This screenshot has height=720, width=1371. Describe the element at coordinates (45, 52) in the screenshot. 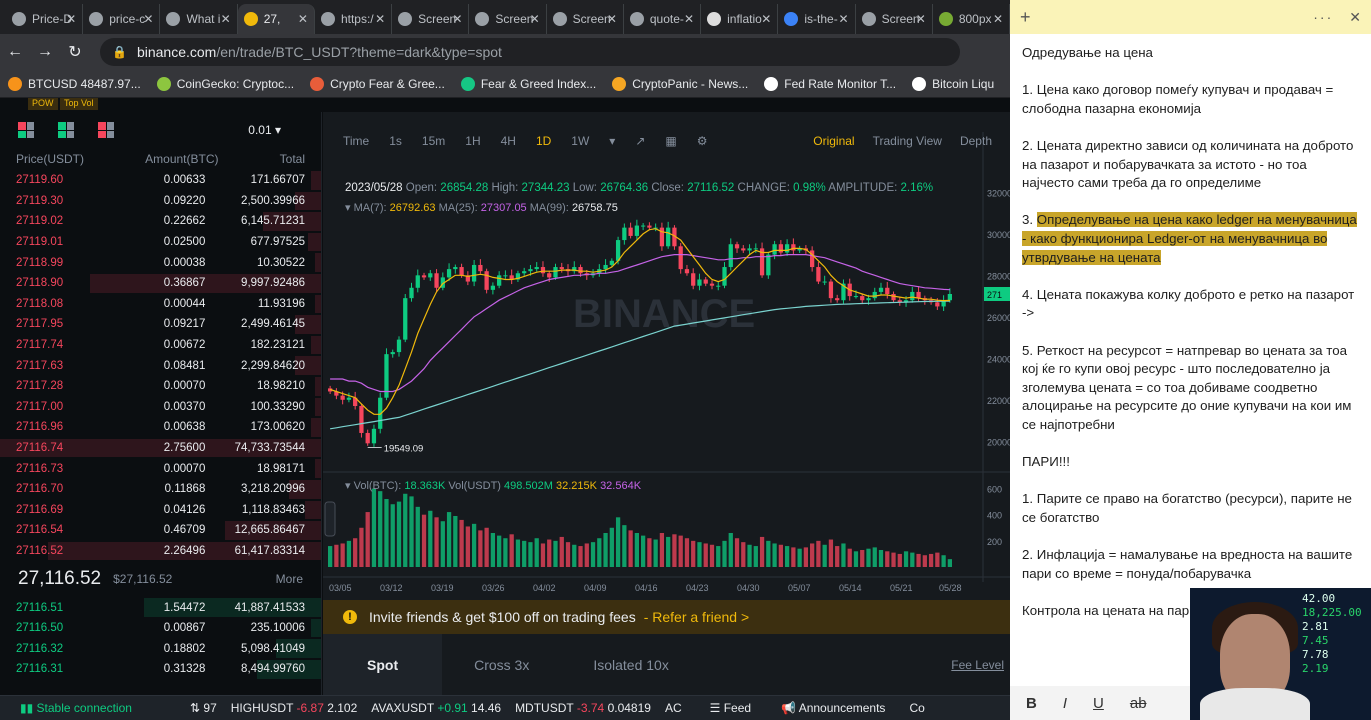

I see `forward-arrow-icon: →` at that location.